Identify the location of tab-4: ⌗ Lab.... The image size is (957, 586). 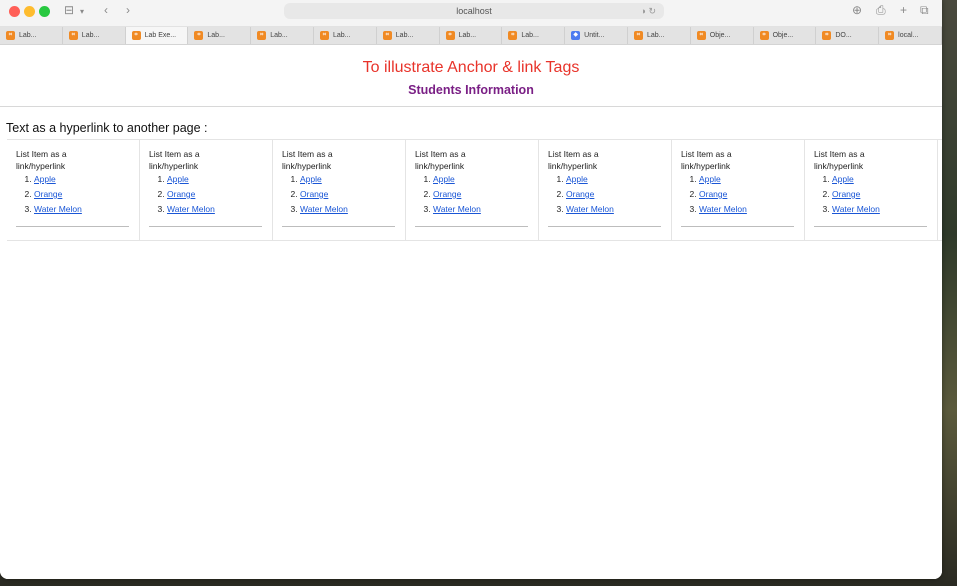
(282, 35).